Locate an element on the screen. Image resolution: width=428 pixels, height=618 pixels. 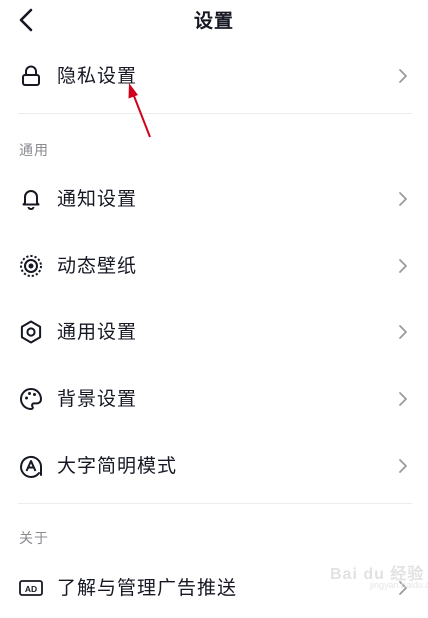
large-text-icon is located at coordinates (31, 466).